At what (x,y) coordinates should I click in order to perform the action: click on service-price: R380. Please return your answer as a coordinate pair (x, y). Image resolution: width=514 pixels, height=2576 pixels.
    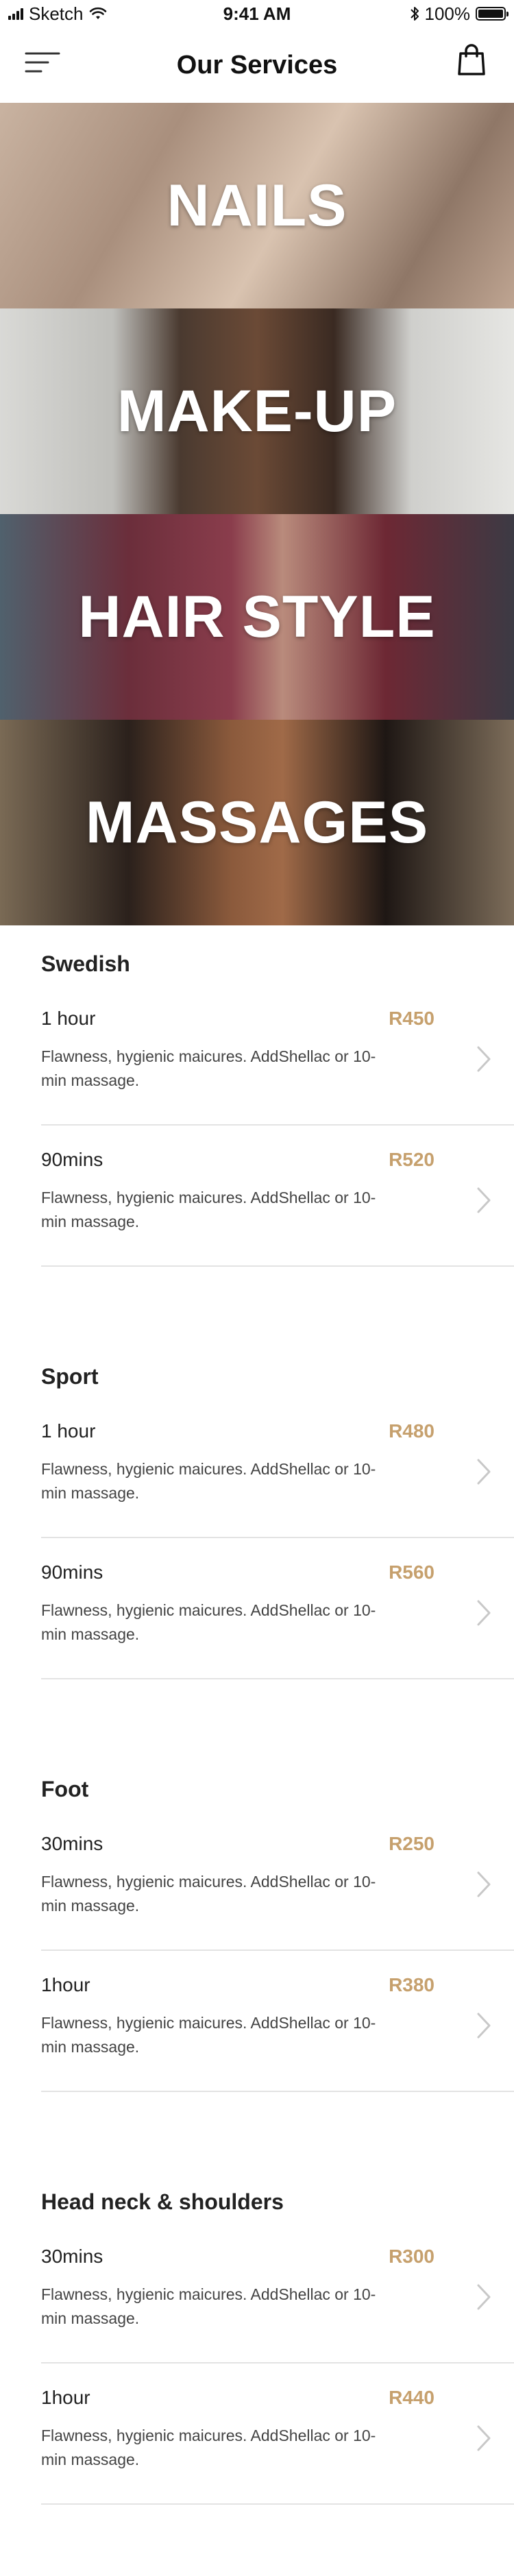
    Looking at the image, I should click on (412, 1984).